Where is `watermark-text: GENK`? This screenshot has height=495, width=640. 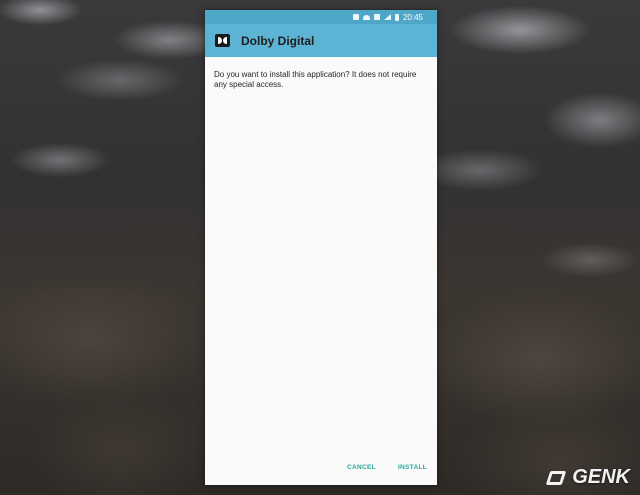
watermark-text: GENK is located at coordinates (601, 477).